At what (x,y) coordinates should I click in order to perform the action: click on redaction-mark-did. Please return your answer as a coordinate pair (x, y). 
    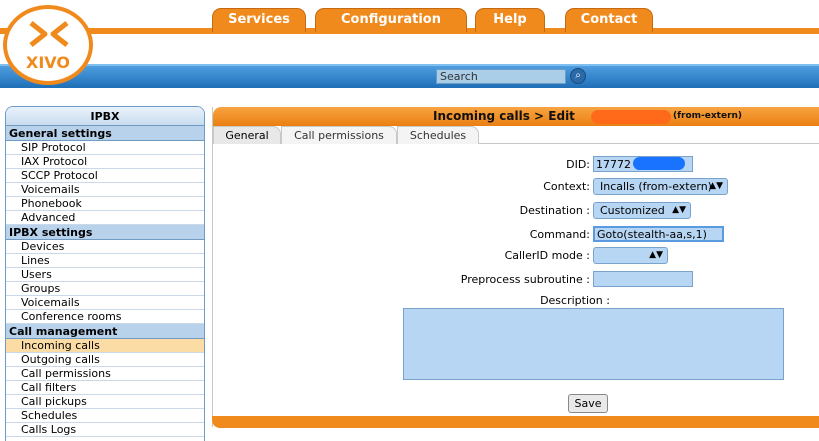
    Looking at the image, I should click on (659, 163).